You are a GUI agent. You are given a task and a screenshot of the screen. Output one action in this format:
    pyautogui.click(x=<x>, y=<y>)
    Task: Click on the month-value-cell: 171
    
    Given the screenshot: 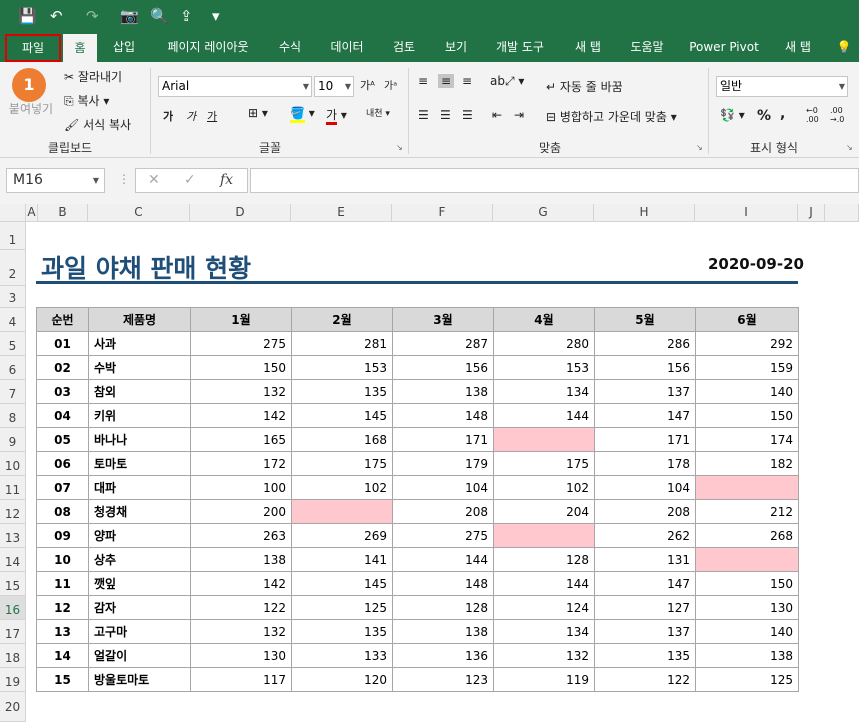 What is the action you would take?
    pyautogui.click(x=645, y=439)
    